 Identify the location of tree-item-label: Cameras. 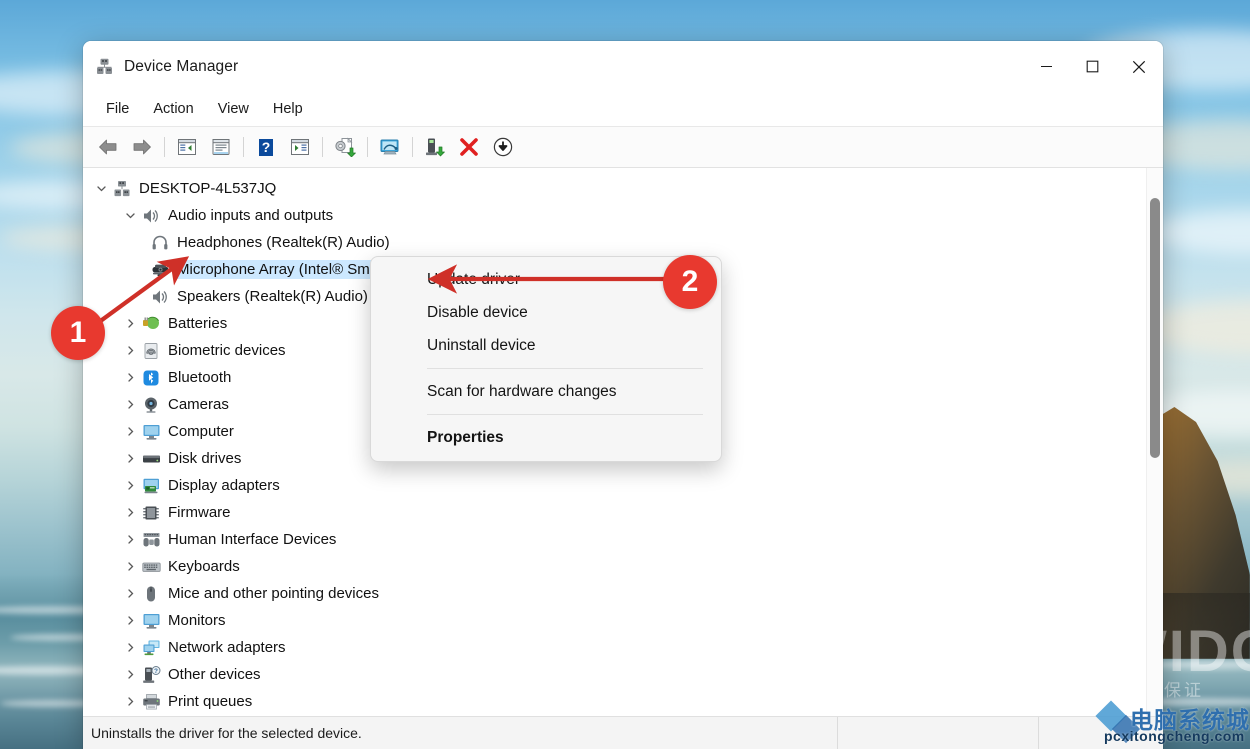
(198, 404).